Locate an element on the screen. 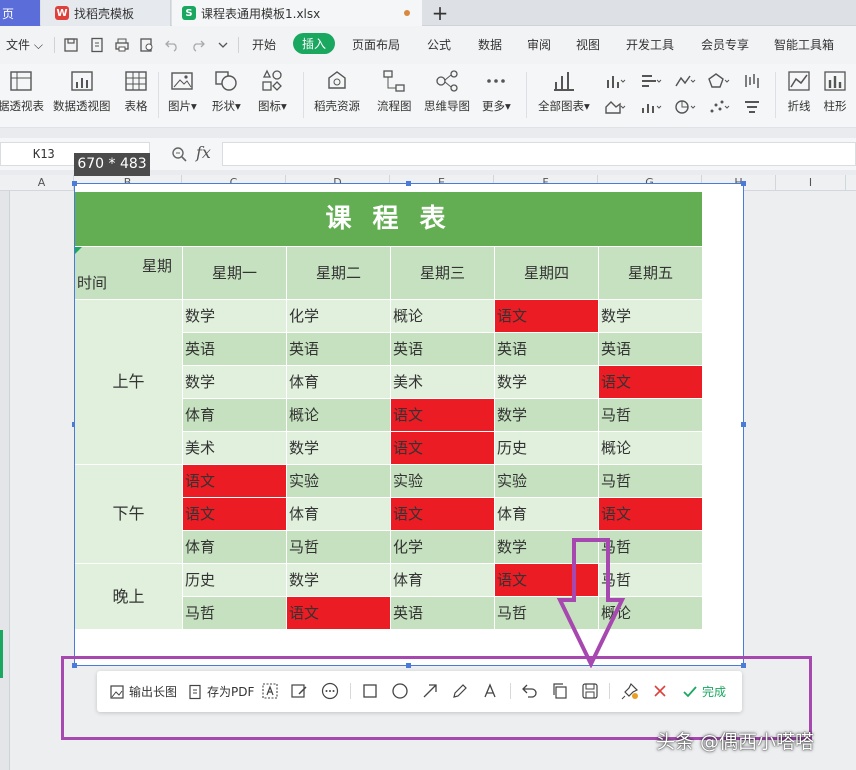 The height and width of the screenshot is (770, 856). more-options-icon is located at coordinates (330, 691).